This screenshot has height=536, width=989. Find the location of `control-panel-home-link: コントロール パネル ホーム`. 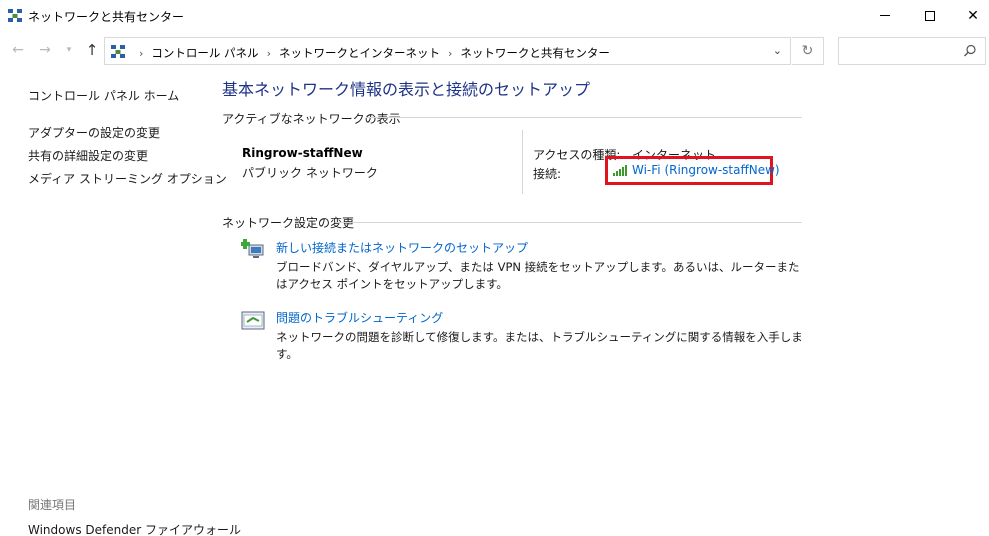

control-panel-home-link: コントロール パネル ホーム is located at coordinates (123, 95).